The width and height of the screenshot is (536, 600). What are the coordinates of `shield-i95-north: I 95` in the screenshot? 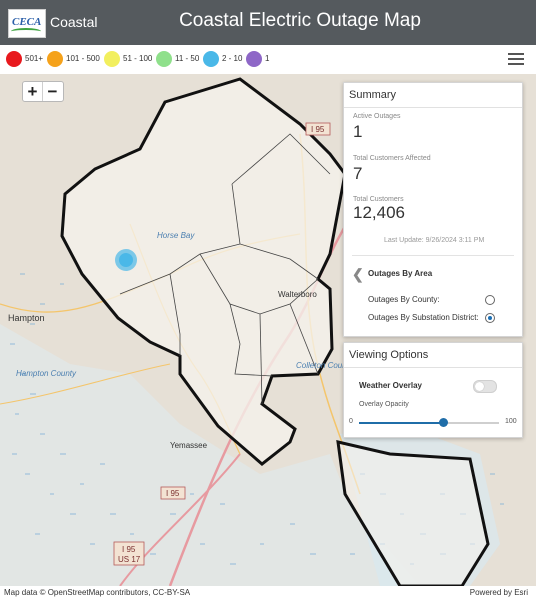 It's located at (318, 129).